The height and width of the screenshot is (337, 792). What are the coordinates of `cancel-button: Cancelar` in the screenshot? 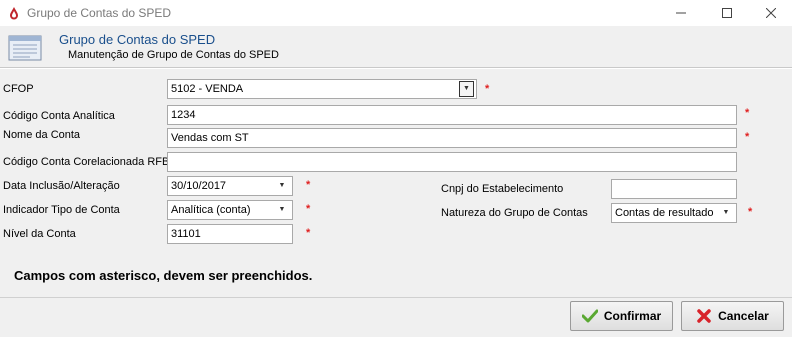 It's located at (732, 316).